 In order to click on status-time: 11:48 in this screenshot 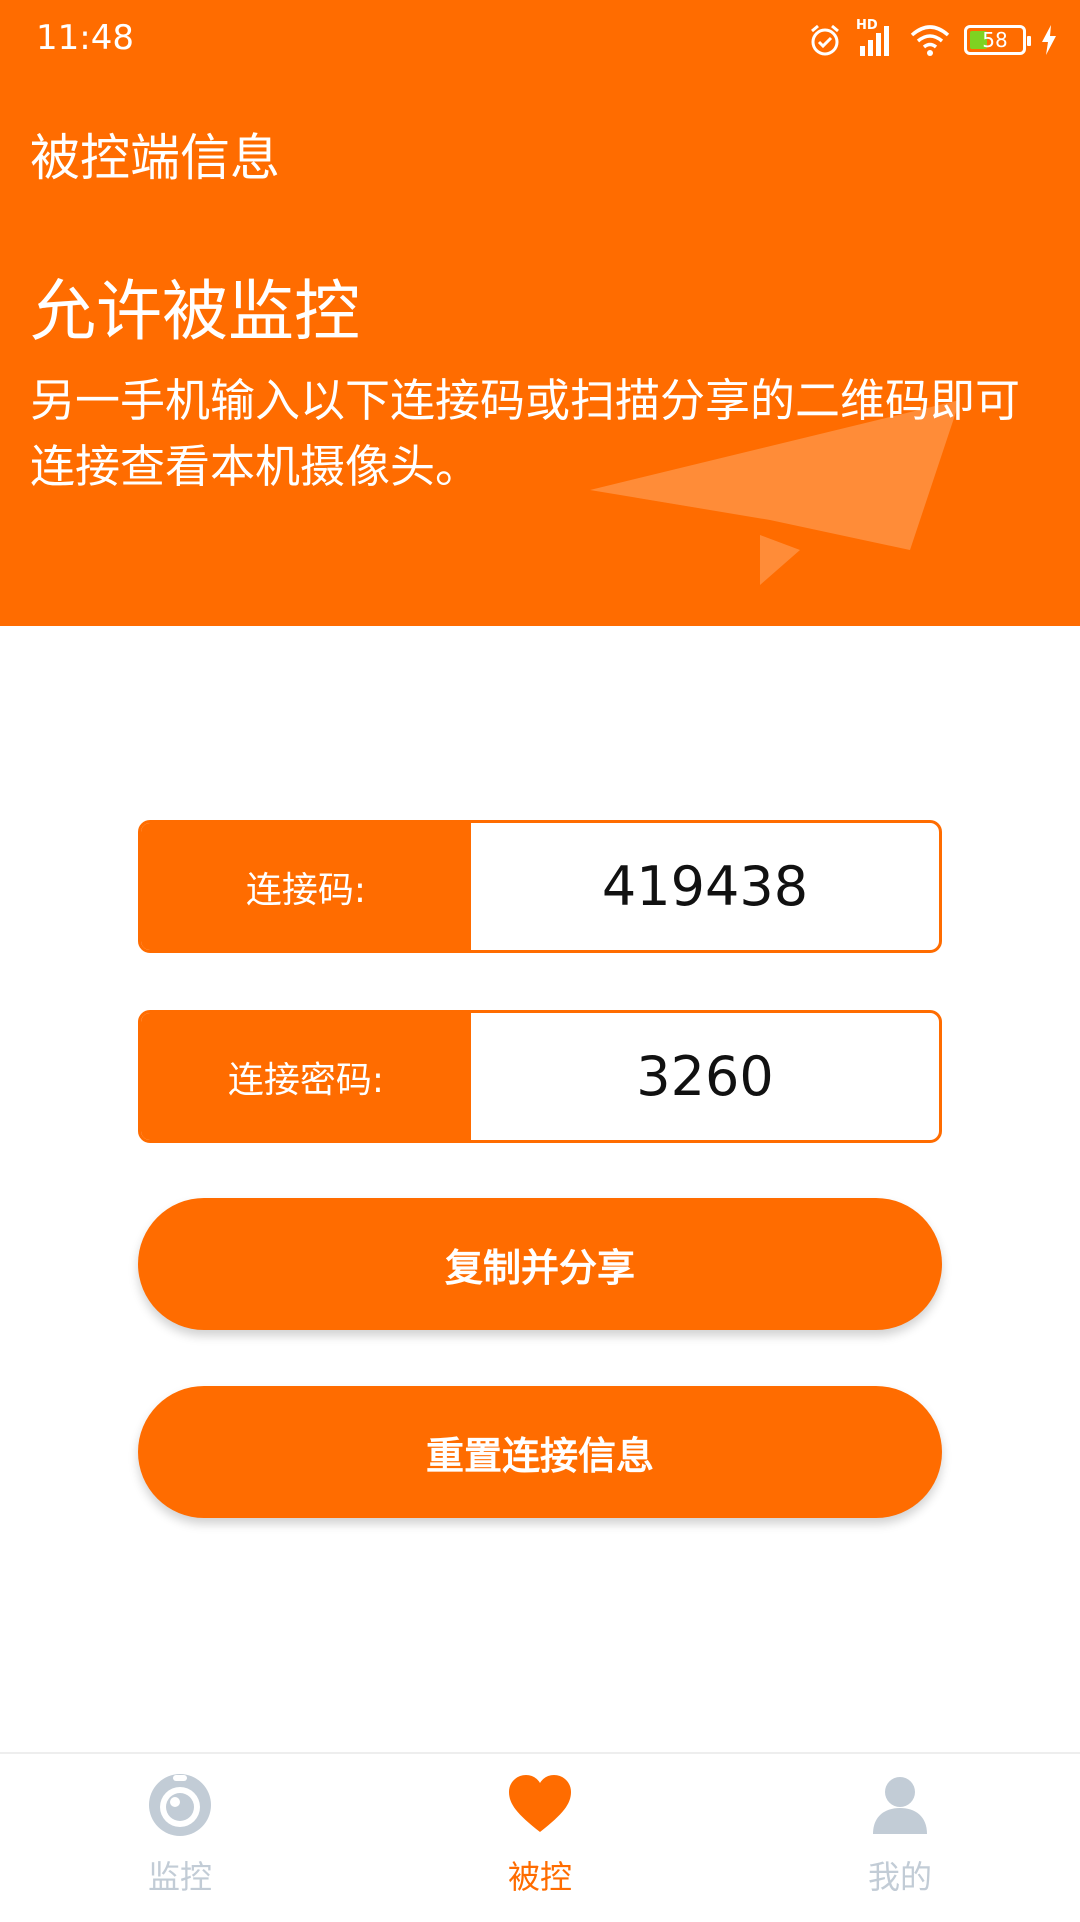, I will do `click(85, 38)`.